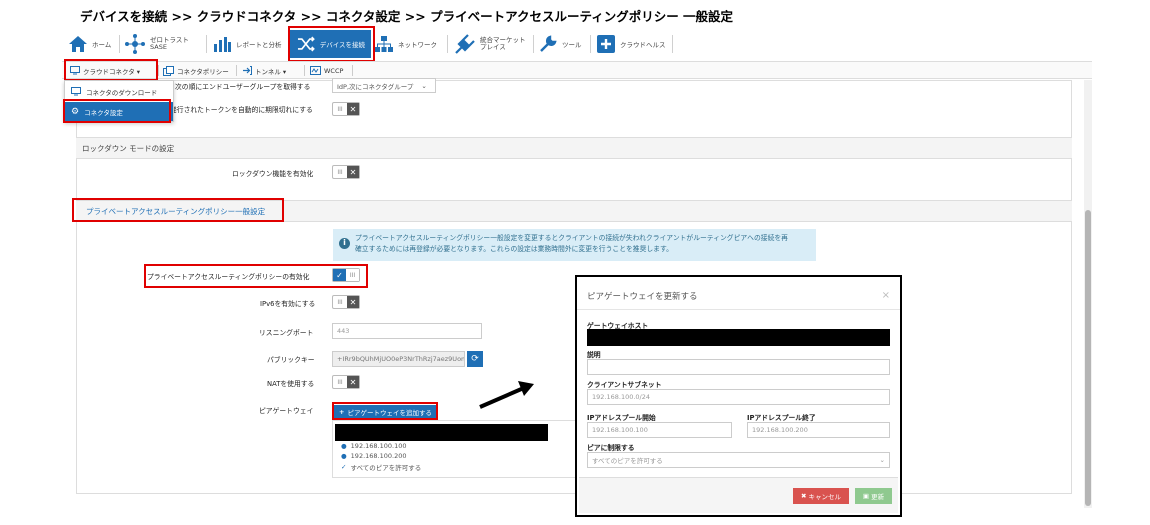 This screenshot has height=525, width=1150. I want to click on cancel-button: ✖ キャンセル, so click(821, 496).